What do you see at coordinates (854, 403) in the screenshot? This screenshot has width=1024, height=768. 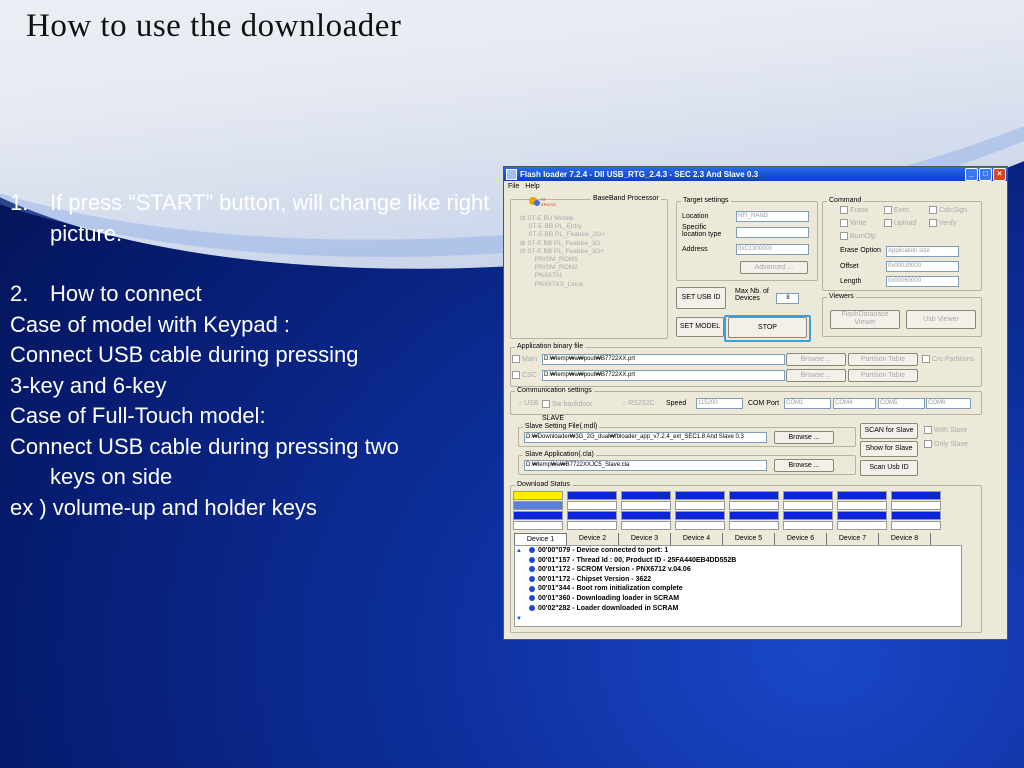 I see `com-port-select-2: COM4` at bounding box center [854, 403].